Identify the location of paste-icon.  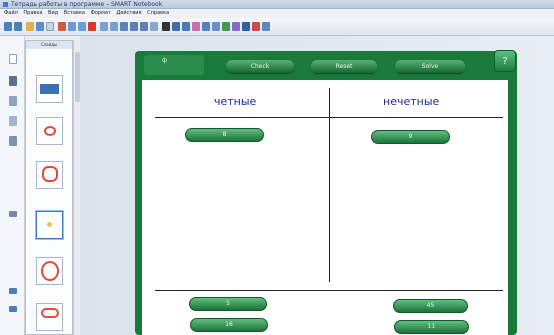
(62, 26).